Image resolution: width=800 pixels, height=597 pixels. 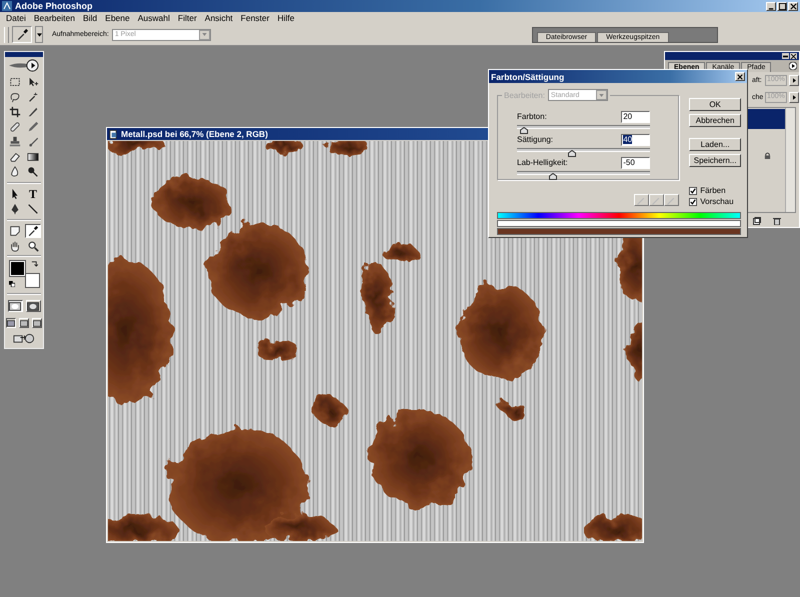 What do you see at coordinates (767, 155) in the screenshot?
I see `lock-icon` at bounding box center [767, 155].